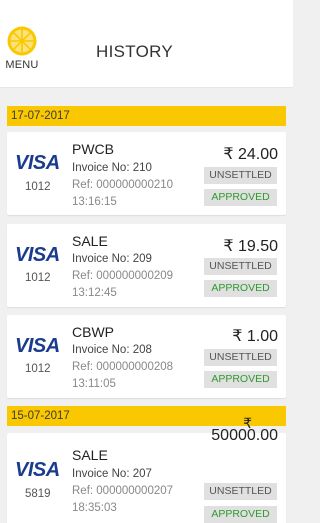  I want to click on reference-number: Ref: 000000000209, so click(123, 276).